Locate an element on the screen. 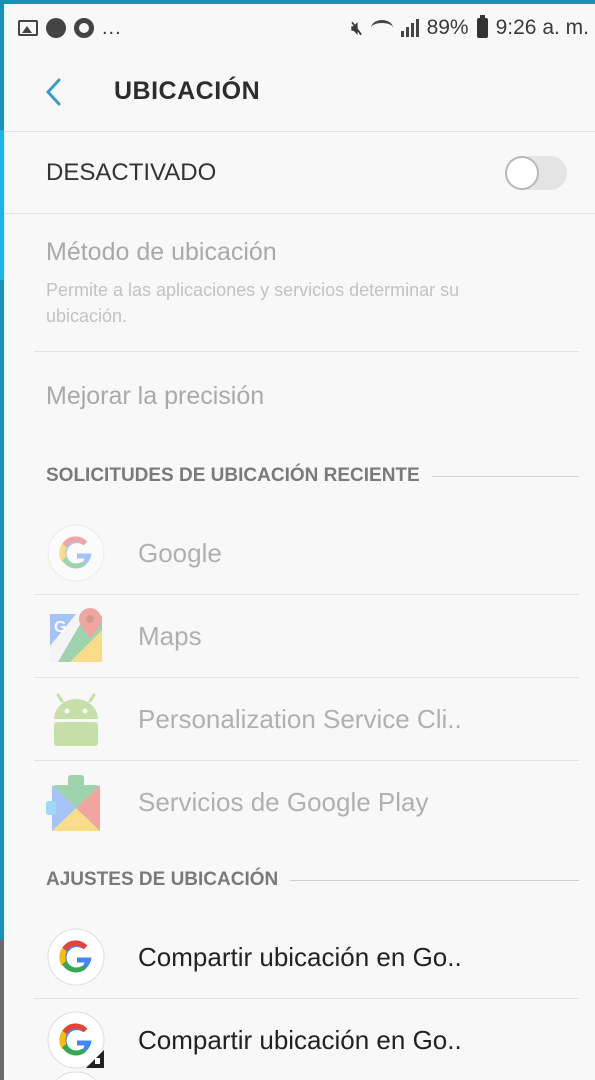 This screenshot has height=1080, width=595. switch-knob is located at coordinates (522, 172).